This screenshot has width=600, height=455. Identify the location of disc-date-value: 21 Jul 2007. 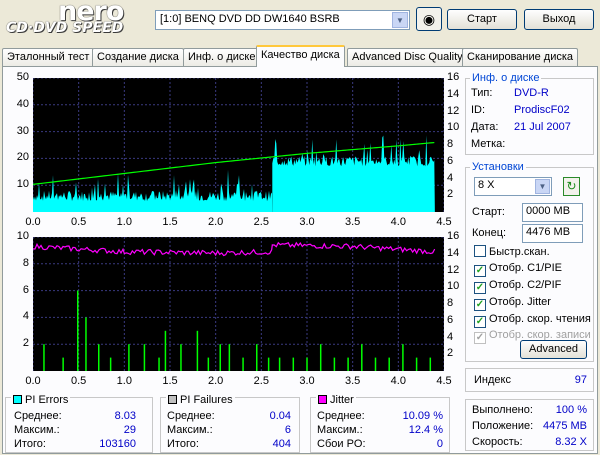
(542, 127).